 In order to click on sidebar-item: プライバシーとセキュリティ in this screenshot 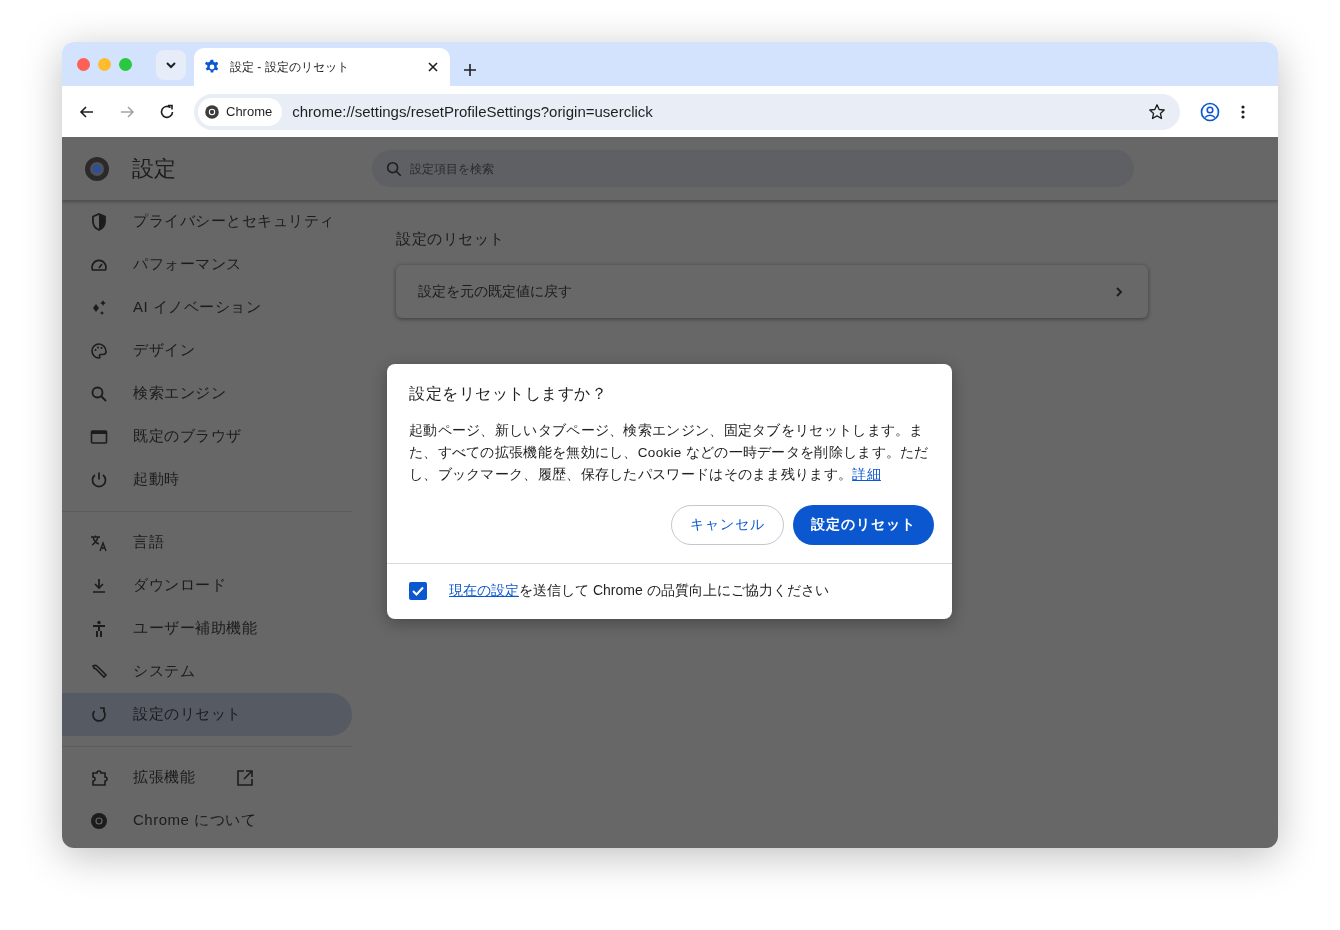, I will do `click(207, 221)`.